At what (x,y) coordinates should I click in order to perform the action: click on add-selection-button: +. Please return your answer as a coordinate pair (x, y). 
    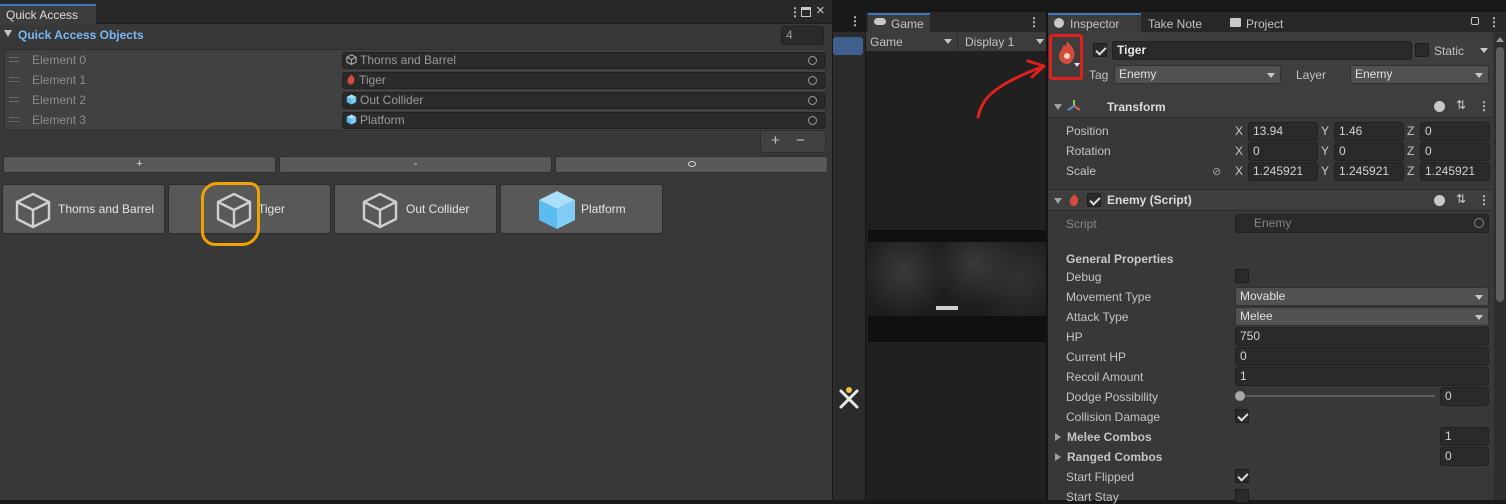
    Looking at the image, I should click on (139, 164).